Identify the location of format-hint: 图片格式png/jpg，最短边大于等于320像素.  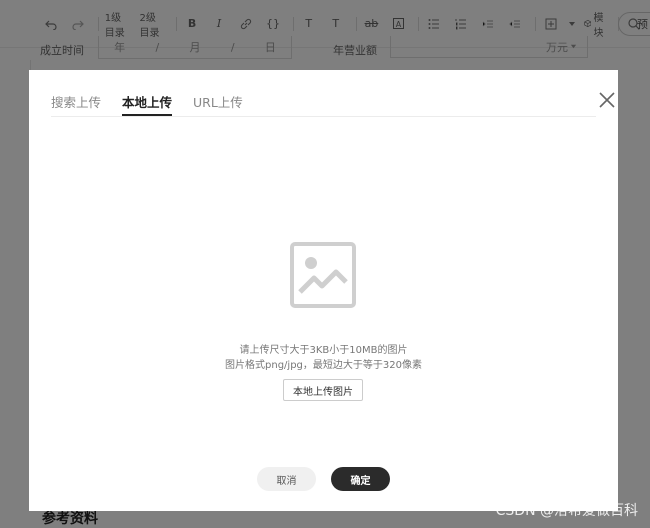
(323, 365).